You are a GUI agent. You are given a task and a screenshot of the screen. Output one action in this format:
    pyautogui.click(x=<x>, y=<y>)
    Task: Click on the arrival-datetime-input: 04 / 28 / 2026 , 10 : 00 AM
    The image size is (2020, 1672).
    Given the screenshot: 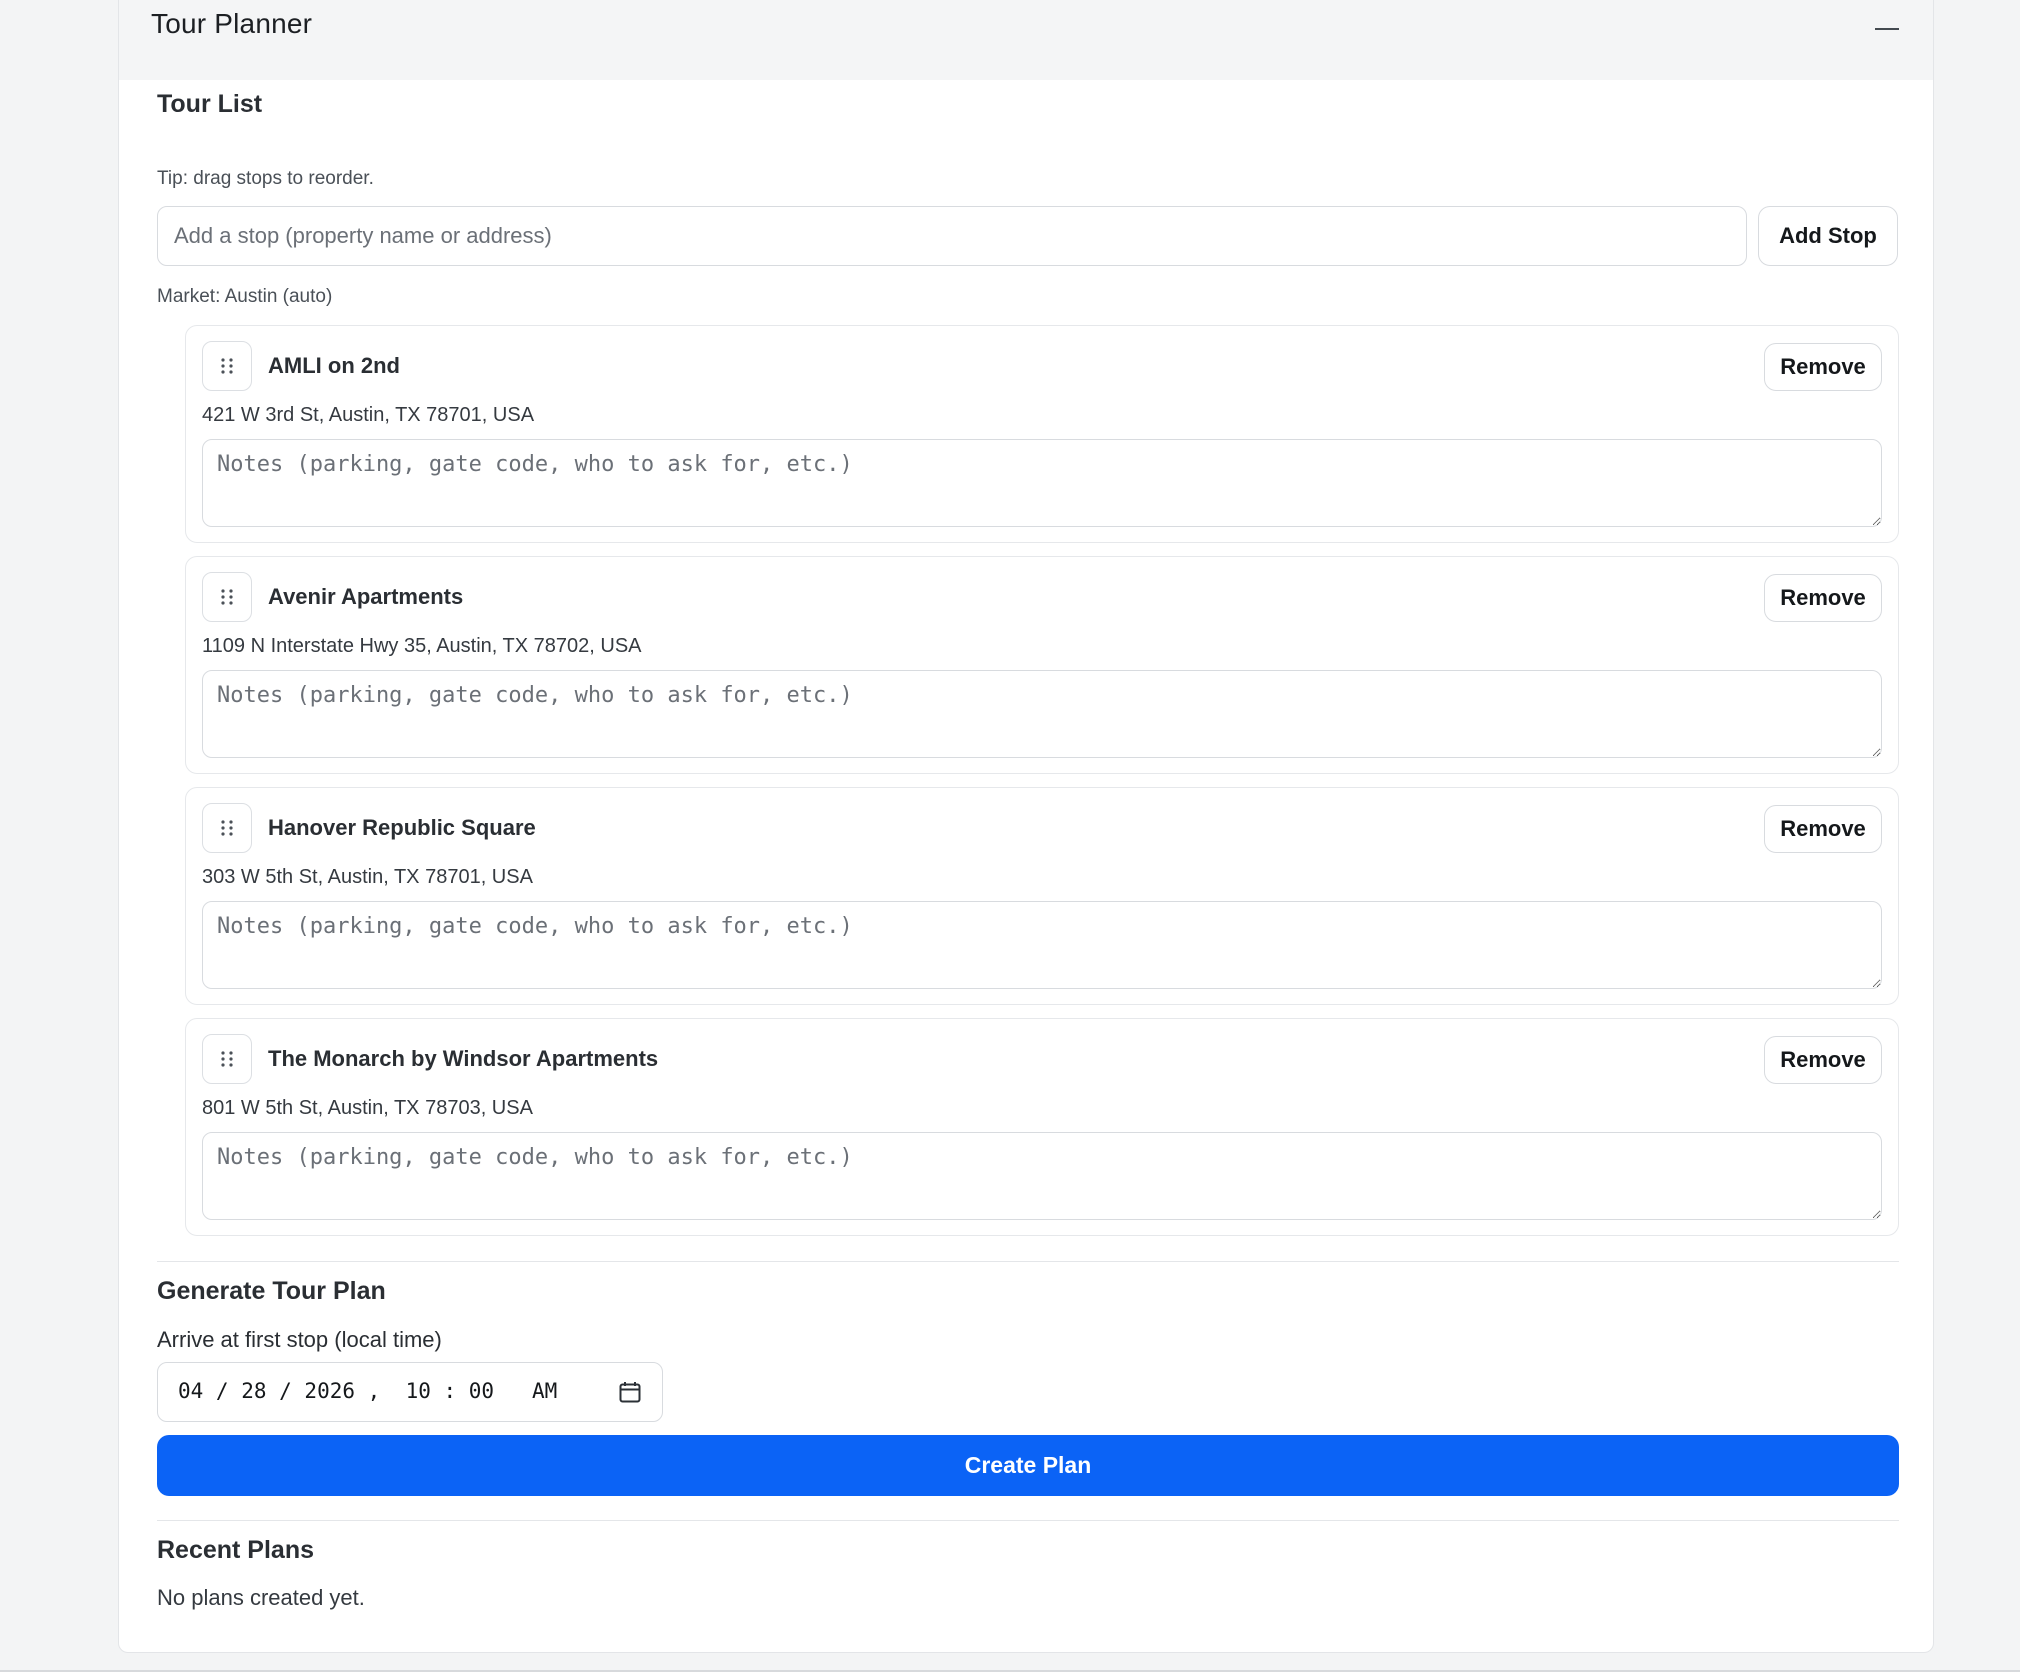 What is the action you would take?
    pyautogui.click(x=410, y=1392)
    